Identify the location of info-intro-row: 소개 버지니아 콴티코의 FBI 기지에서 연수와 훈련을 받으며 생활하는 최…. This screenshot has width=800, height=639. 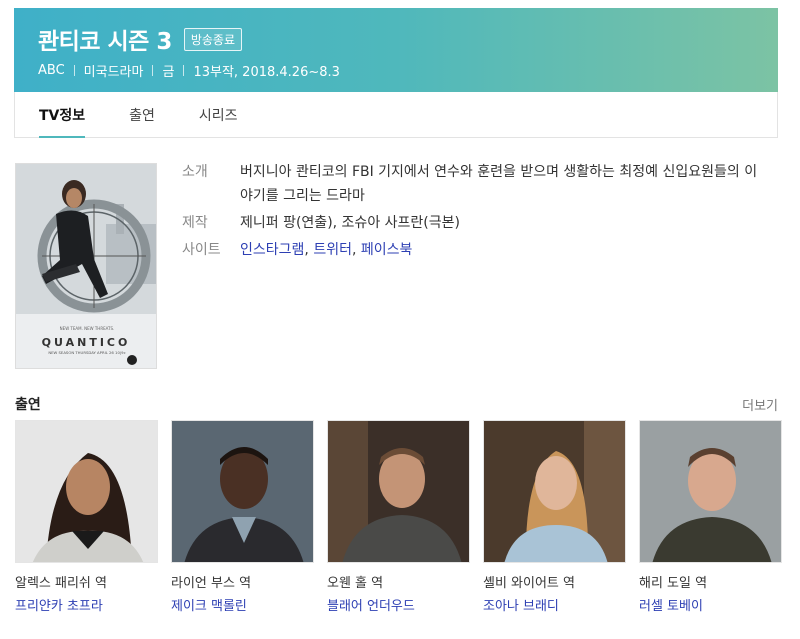
(472, 184).